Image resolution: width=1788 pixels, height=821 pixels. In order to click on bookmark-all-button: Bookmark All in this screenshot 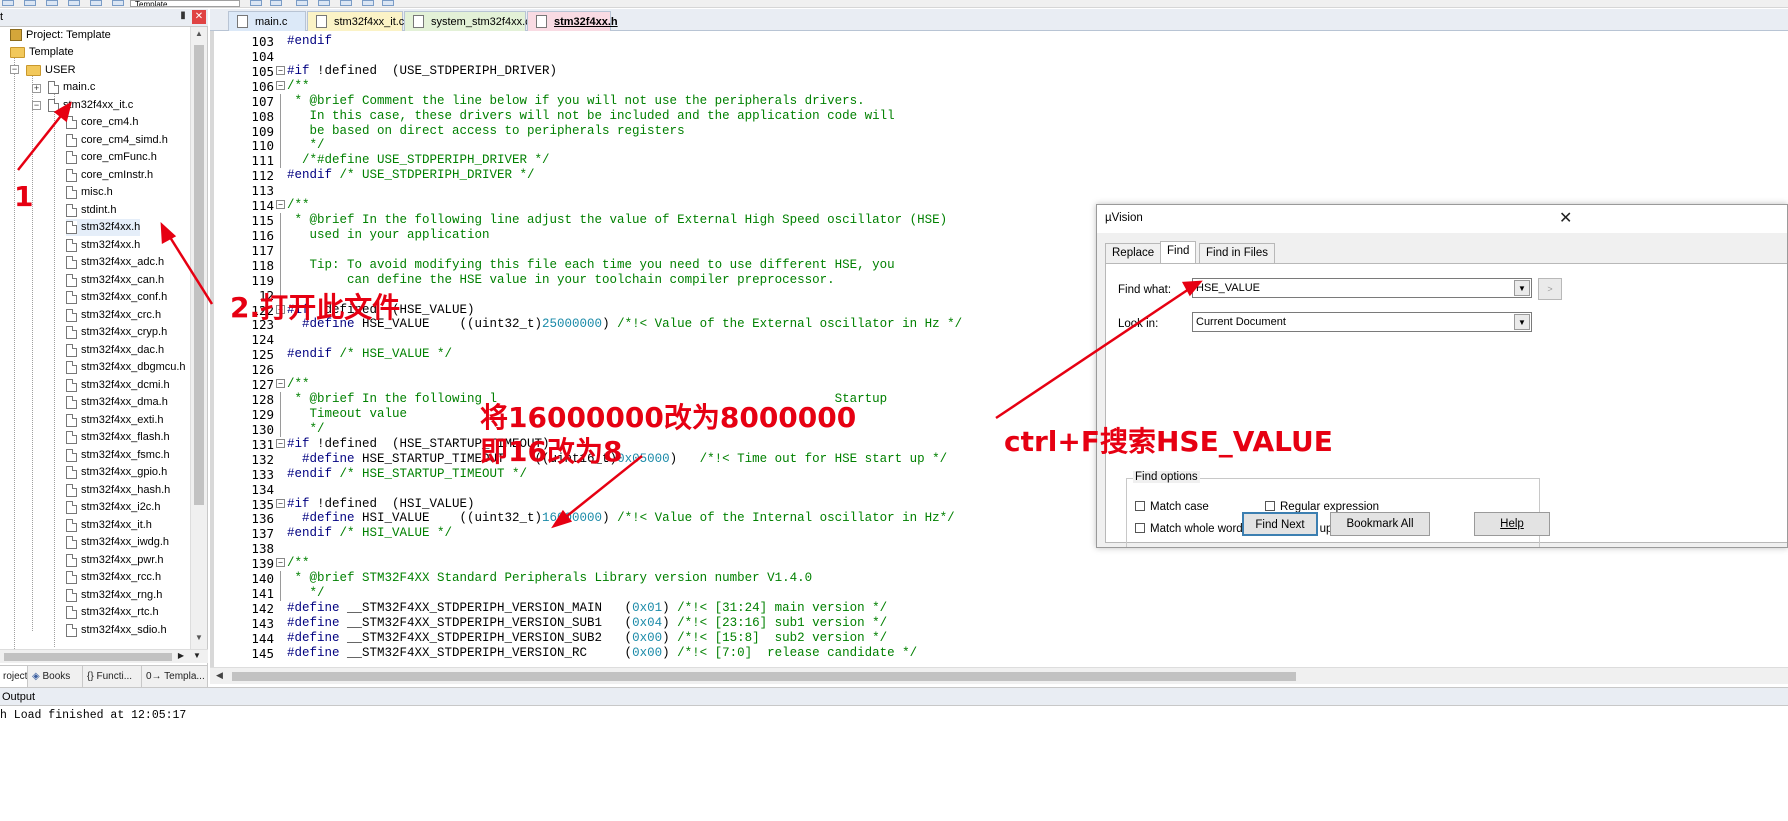, I will do `click(1380, 524)`.